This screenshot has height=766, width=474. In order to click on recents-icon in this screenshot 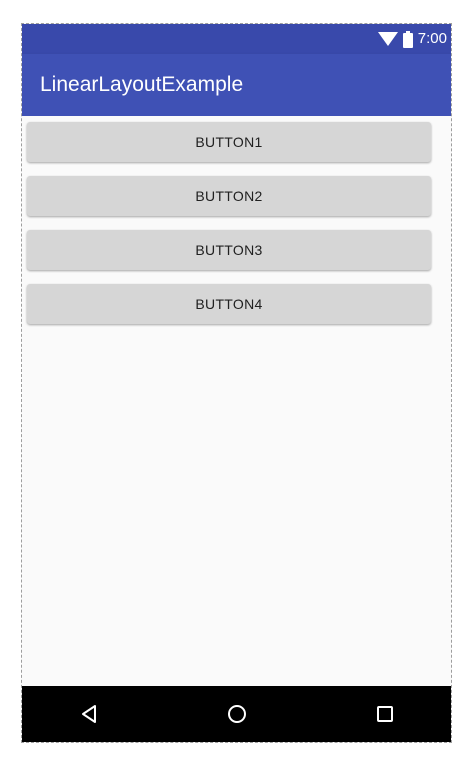, I will do `click(385, 714)`.